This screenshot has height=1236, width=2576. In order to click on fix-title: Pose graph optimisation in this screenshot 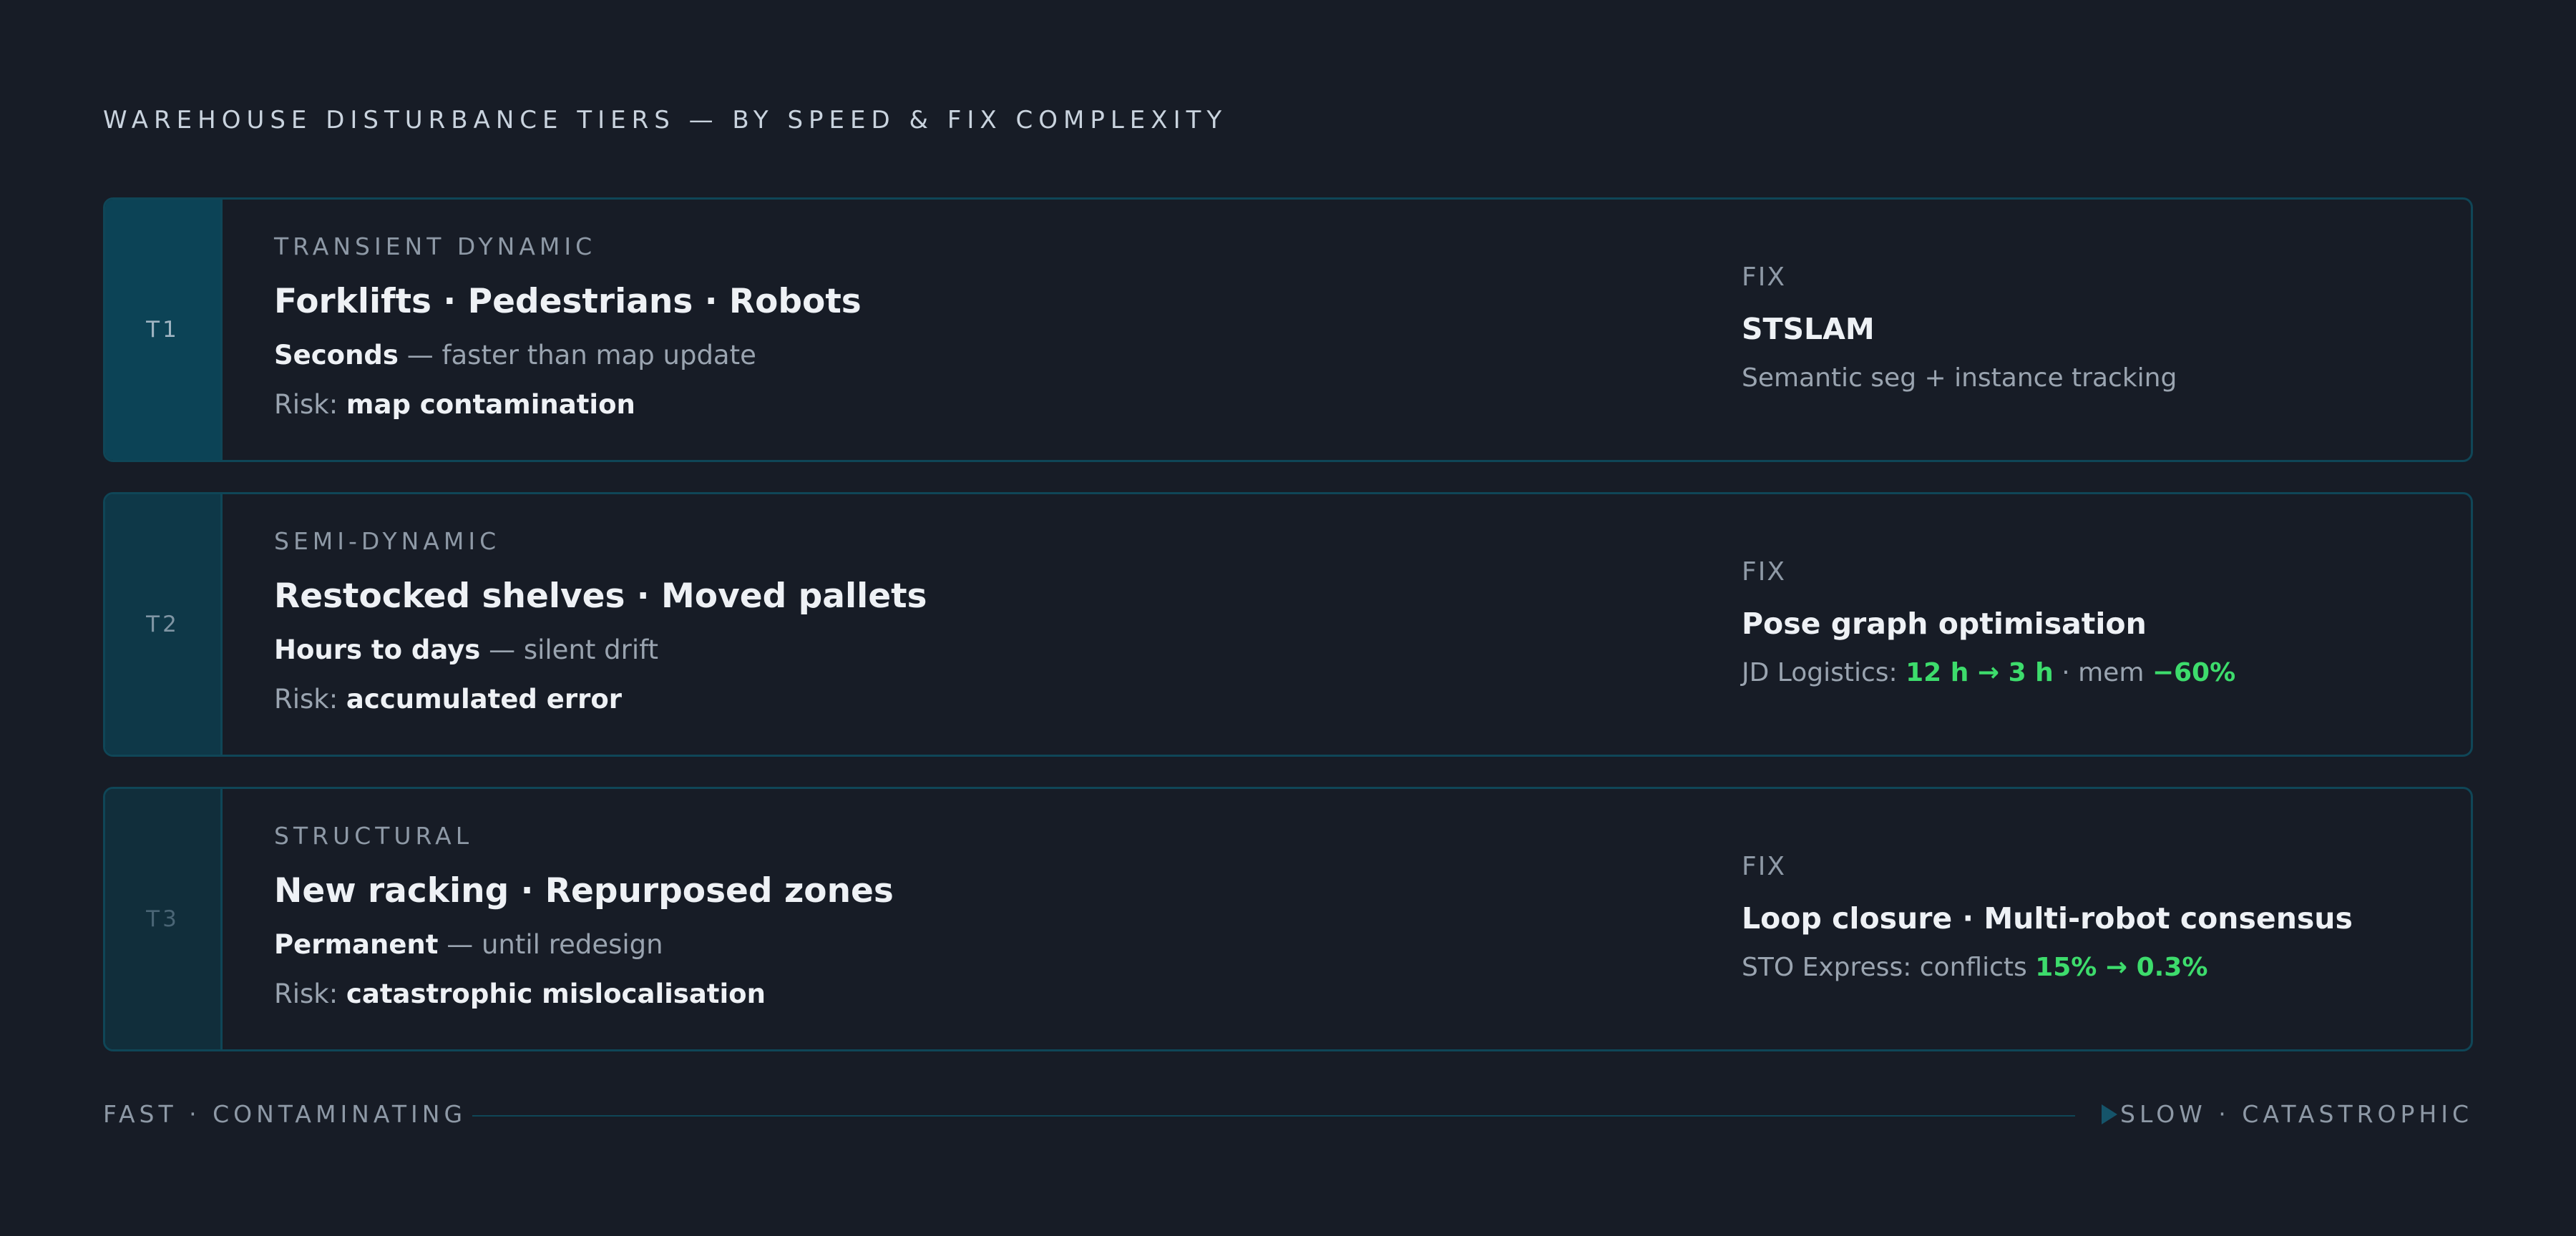, I will do `click(1944, 624)`.